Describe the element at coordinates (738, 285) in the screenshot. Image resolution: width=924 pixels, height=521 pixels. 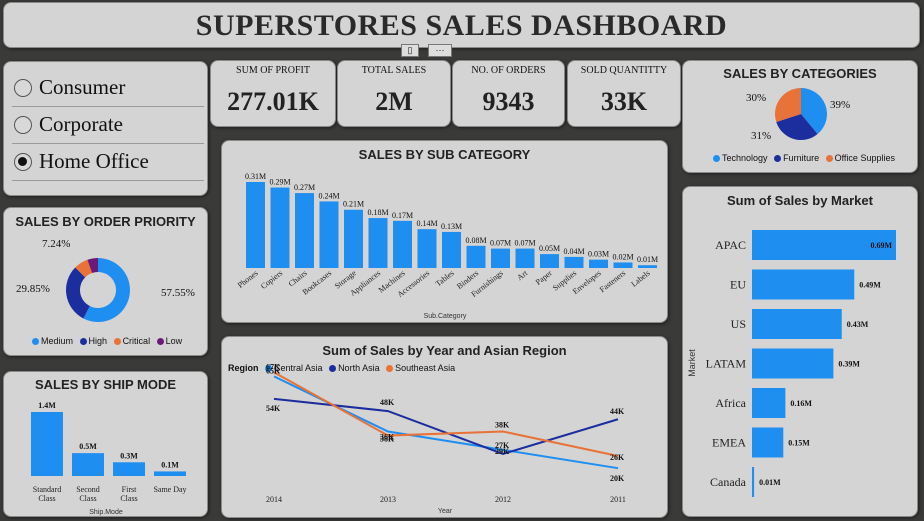
I see `tick-label: EU` at that location.